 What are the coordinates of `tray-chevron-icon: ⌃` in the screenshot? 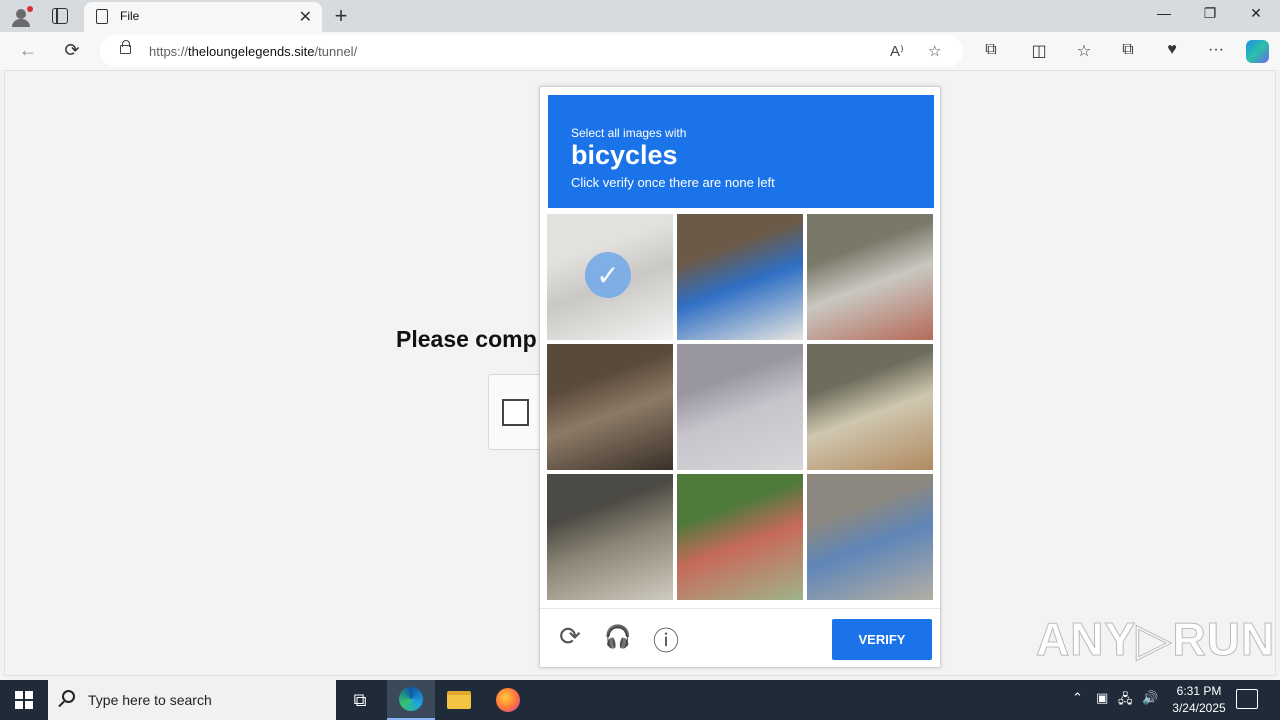 It's located at (1077, 698).